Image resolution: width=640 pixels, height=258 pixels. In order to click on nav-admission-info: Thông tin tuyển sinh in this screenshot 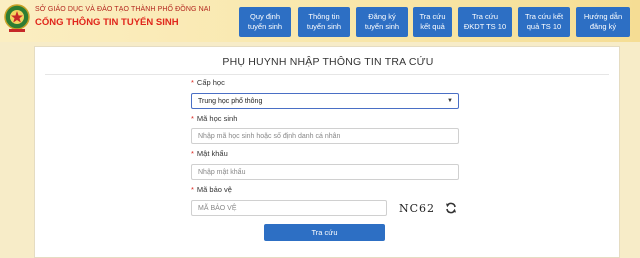, I will do `click(324, 22)`.